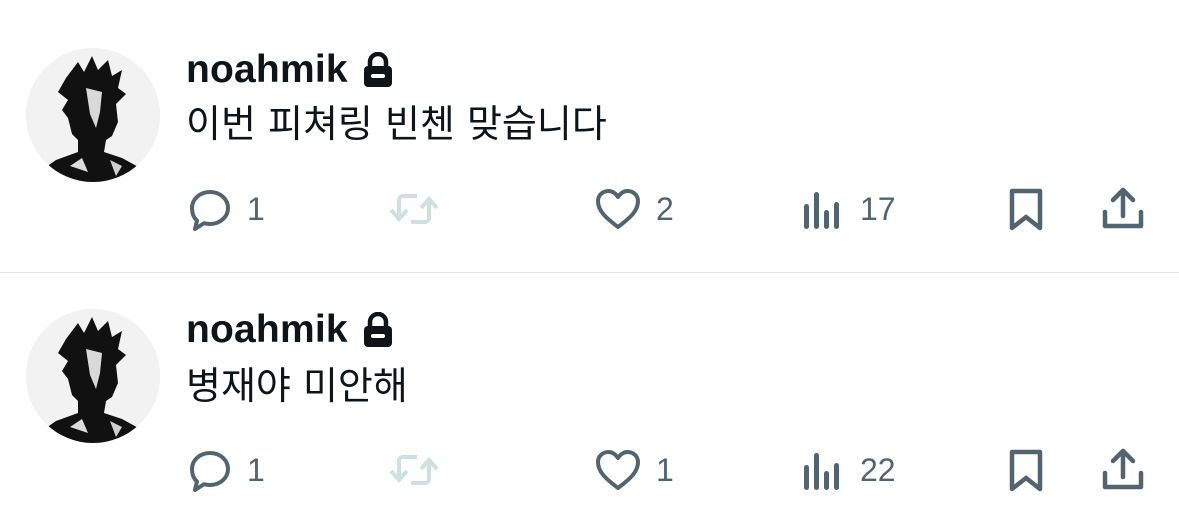 The image size is (1179, 524). I want to click on action-bar: 1 2 17, so click(589, 209).